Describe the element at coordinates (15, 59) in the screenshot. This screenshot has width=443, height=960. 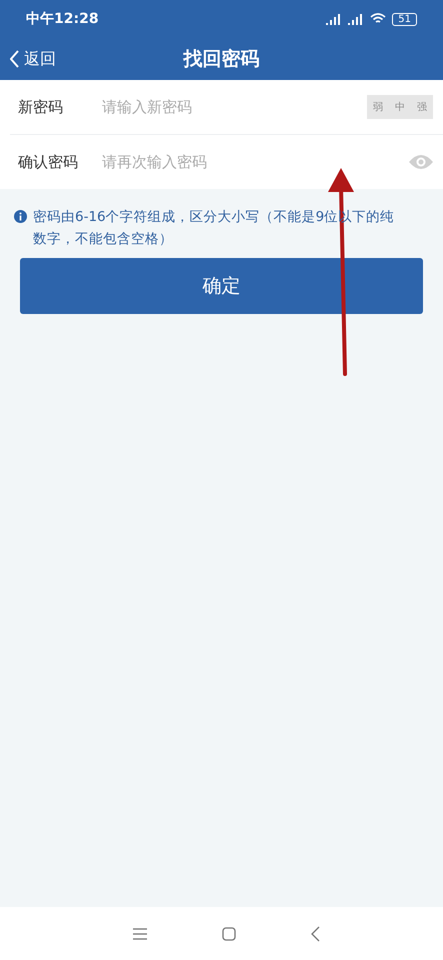
I see `chevron-left-icon` at that location.